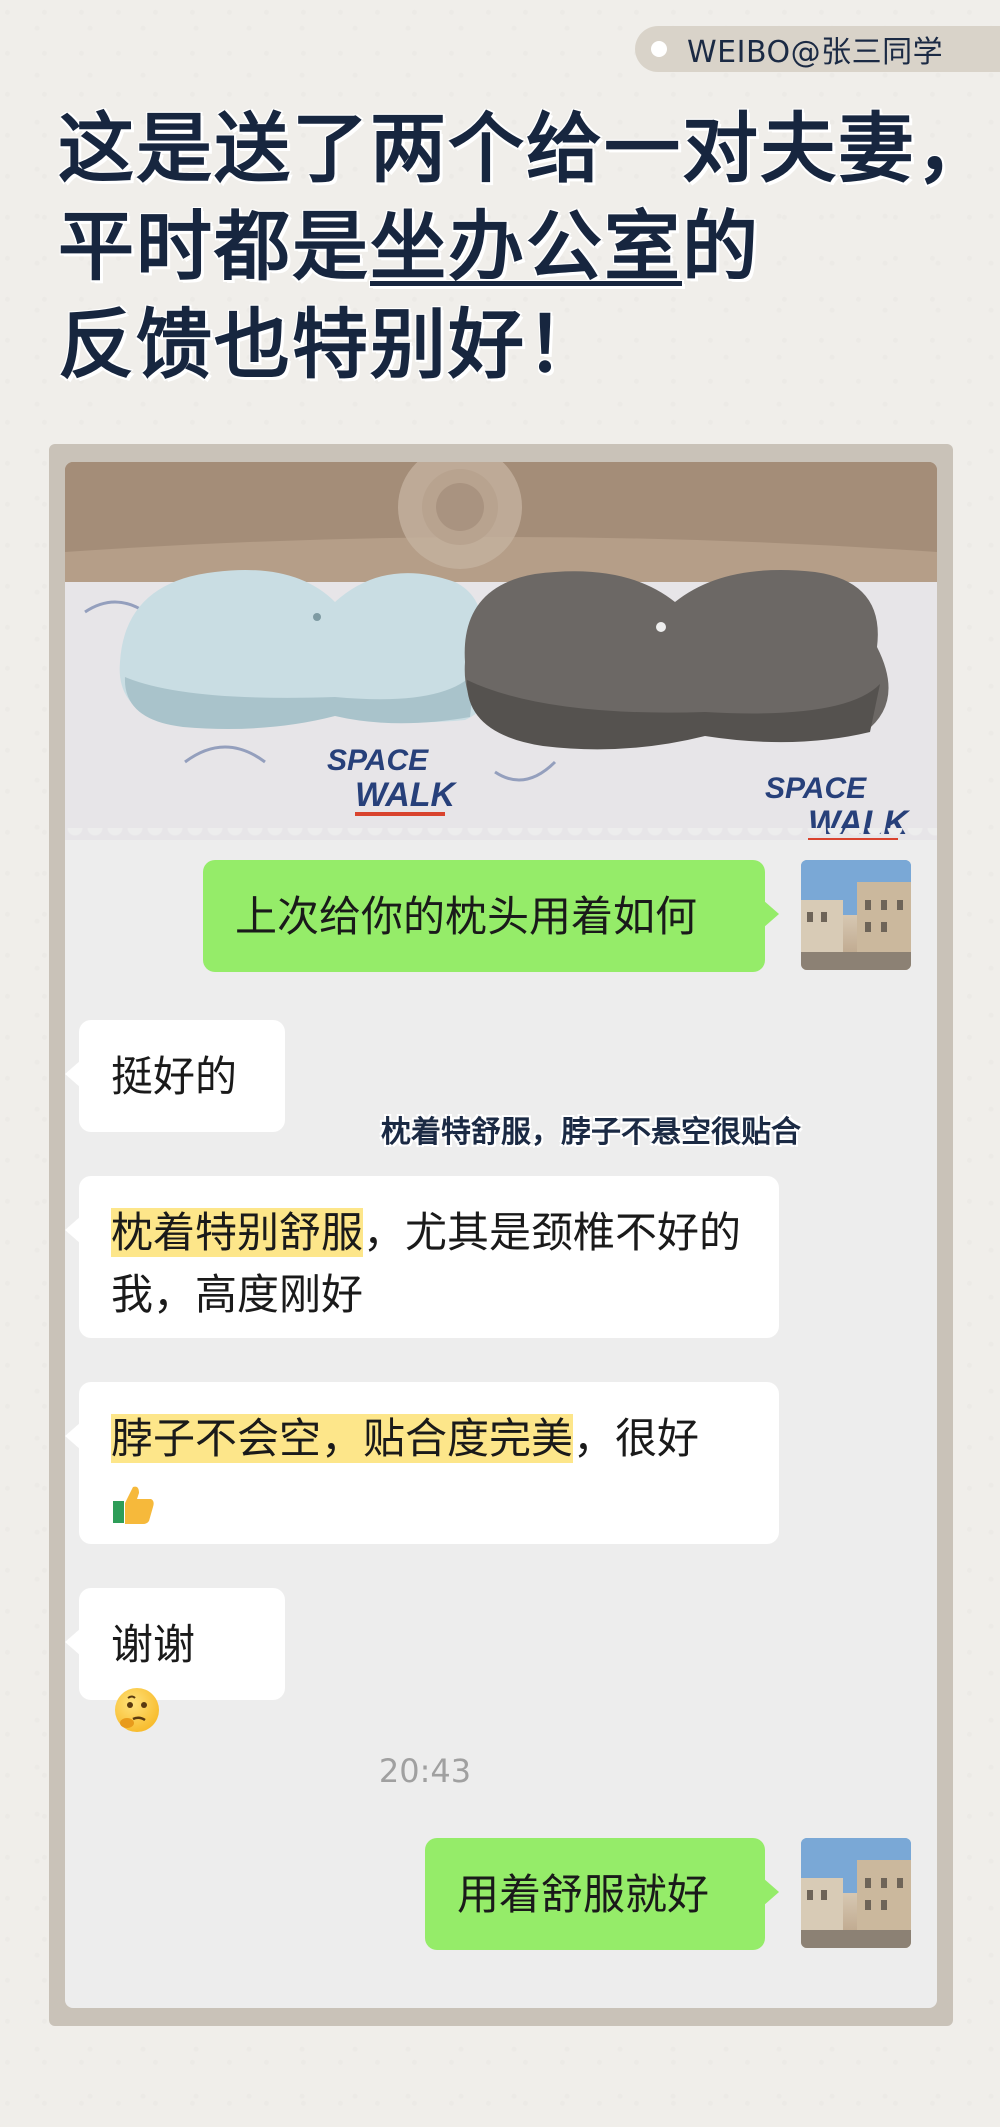 The image size is (1000, 2127). What do you see at coordinates (425, 1771) in the screenshot?
I see `timestamp: 20:43` at bounding box center [425, 1771].